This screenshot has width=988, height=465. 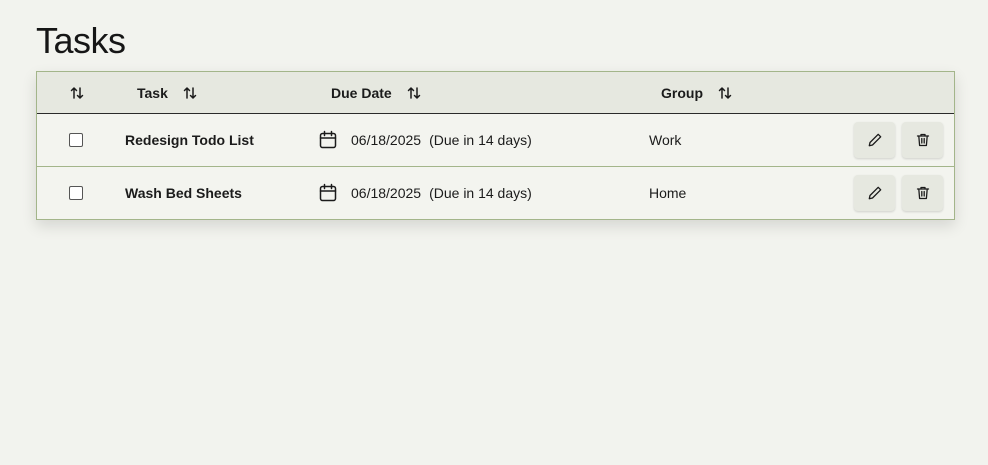 What do you see at coordinates (361, 92) in the screenshot?
I see `header-due-date-label: Due Date` at bounding box center [361, 92].